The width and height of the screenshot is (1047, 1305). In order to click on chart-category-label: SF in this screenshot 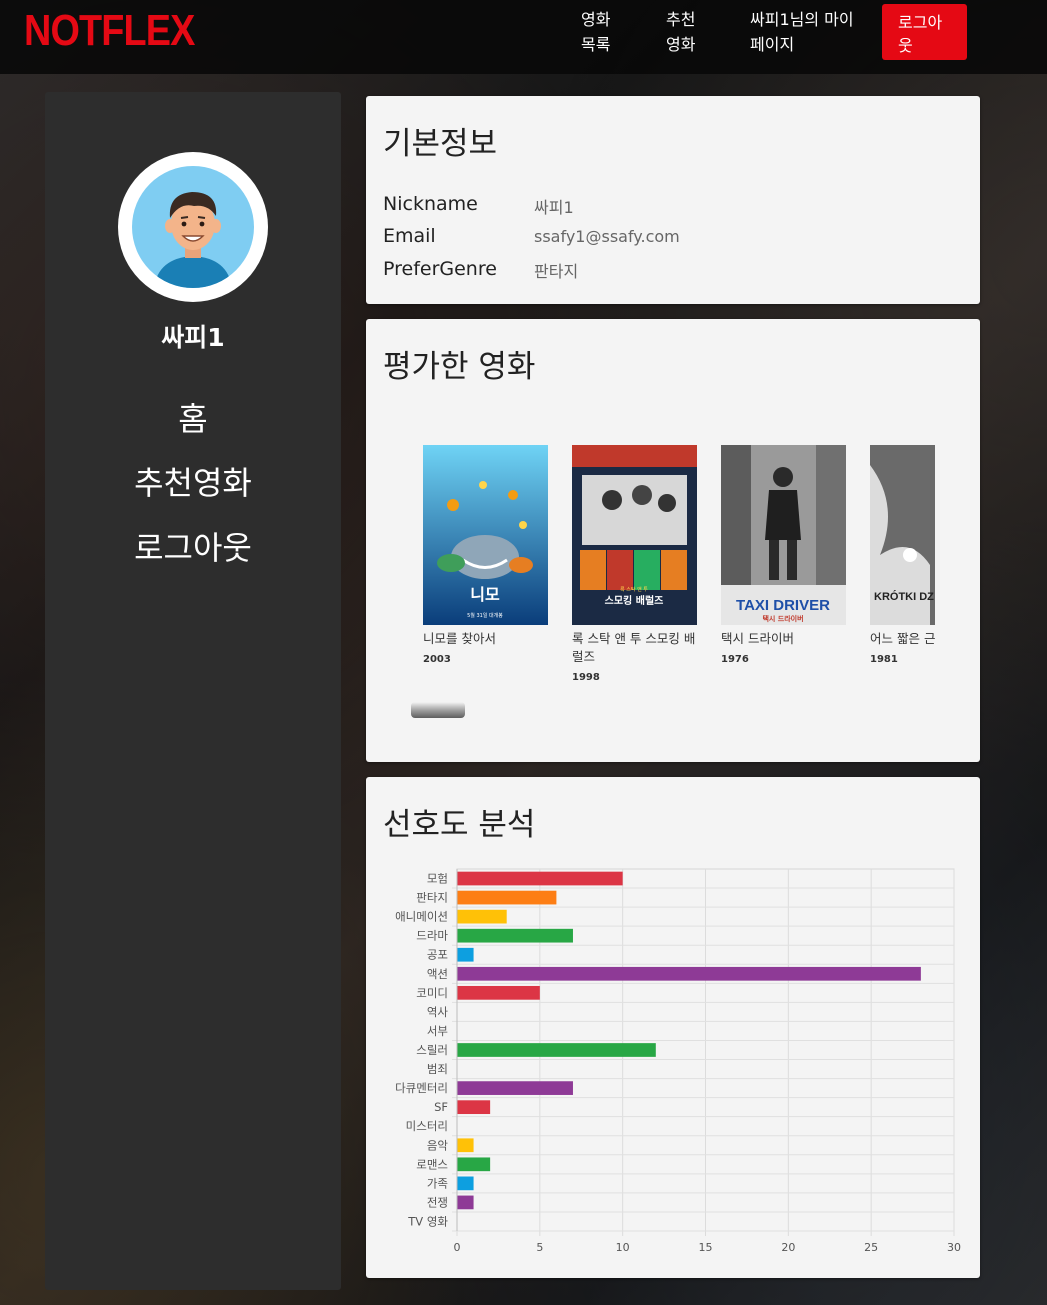, I will do `click(441, 1107)`.